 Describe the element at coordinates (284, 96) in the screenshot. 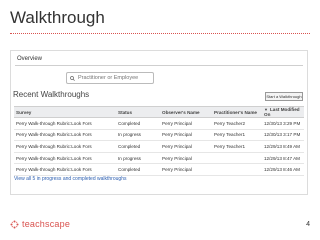

I see `start-walkthrough-button: Start a Walkthrough` at that location.